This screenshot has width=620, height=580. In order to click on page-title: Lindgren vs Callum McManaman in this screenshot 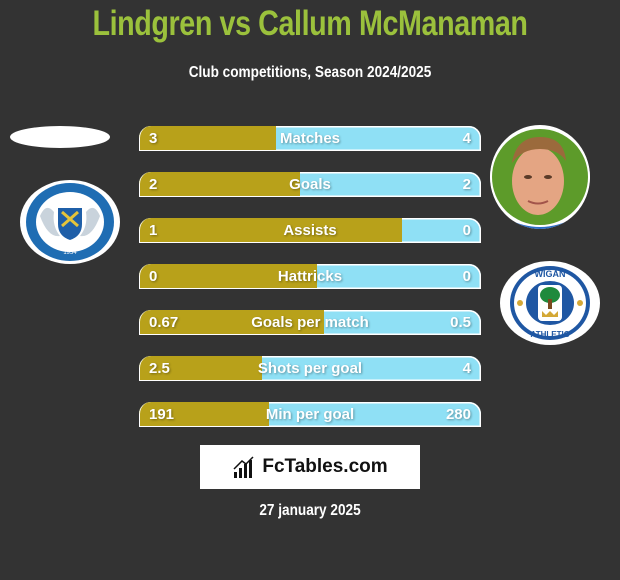, I will do `click(310, 23)`.